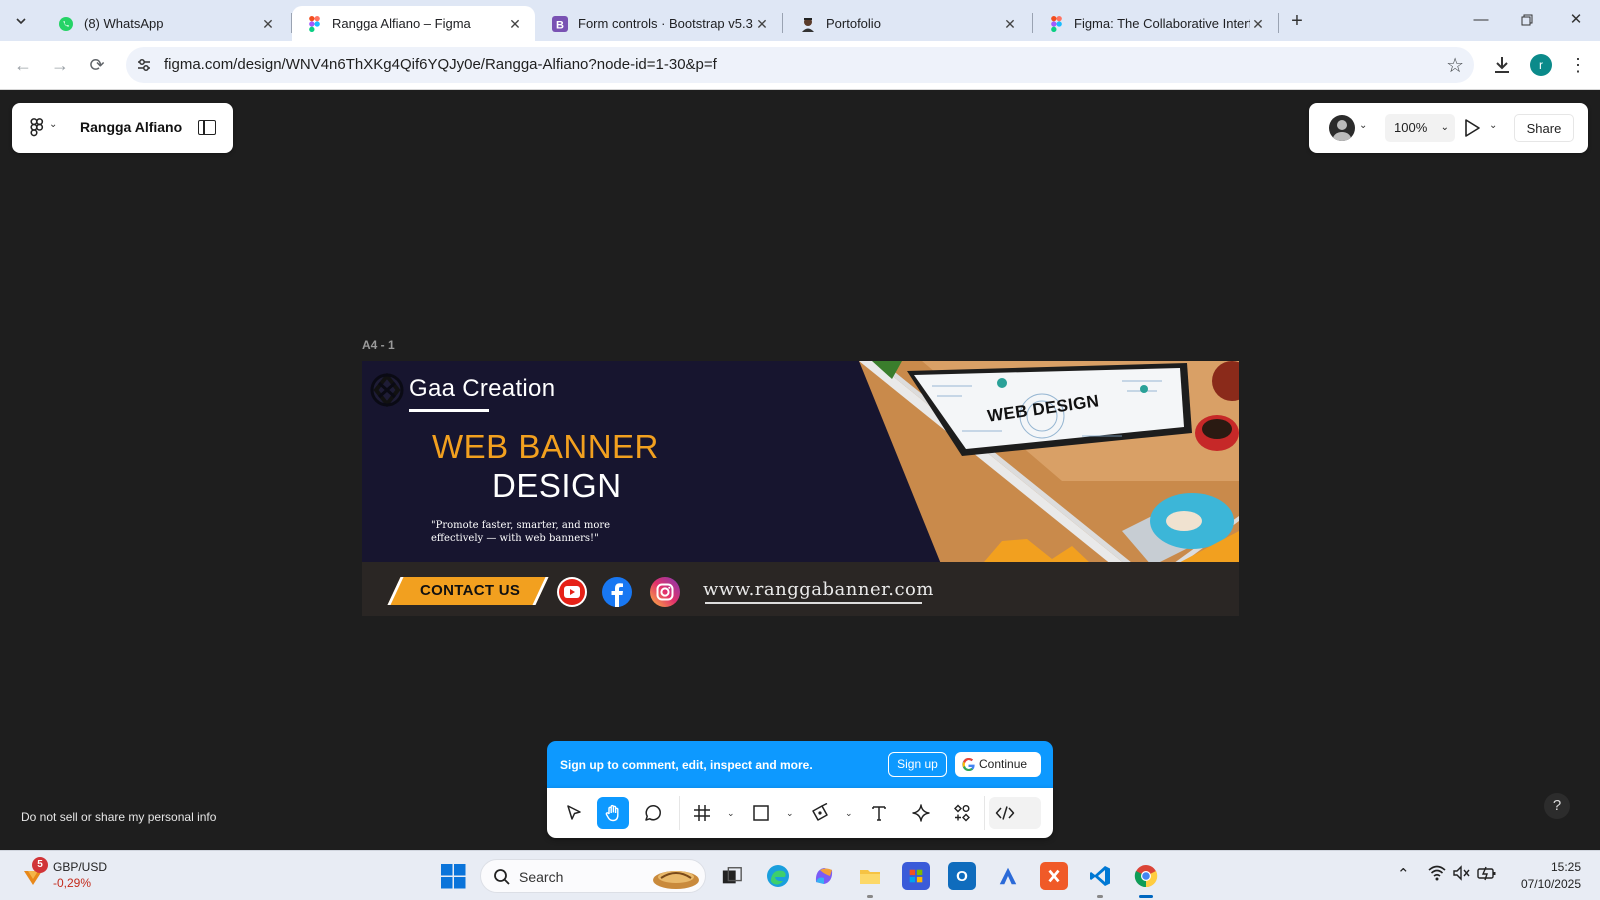 The height and width of the screenshot is (900, 1600). What do you see at coordinates (131, 127) in the screenshot?
I see `file-name: Rangga Alfiano` at bounding box center [131, 127].